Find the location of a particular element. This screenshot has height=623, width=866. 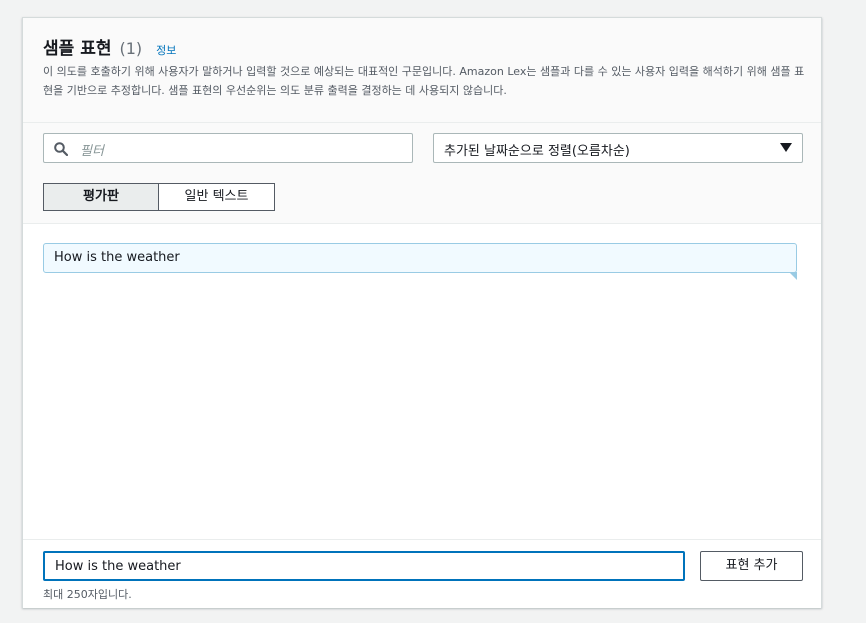

panel-title: 샘플 표현 is located at coordinates (77, 49).